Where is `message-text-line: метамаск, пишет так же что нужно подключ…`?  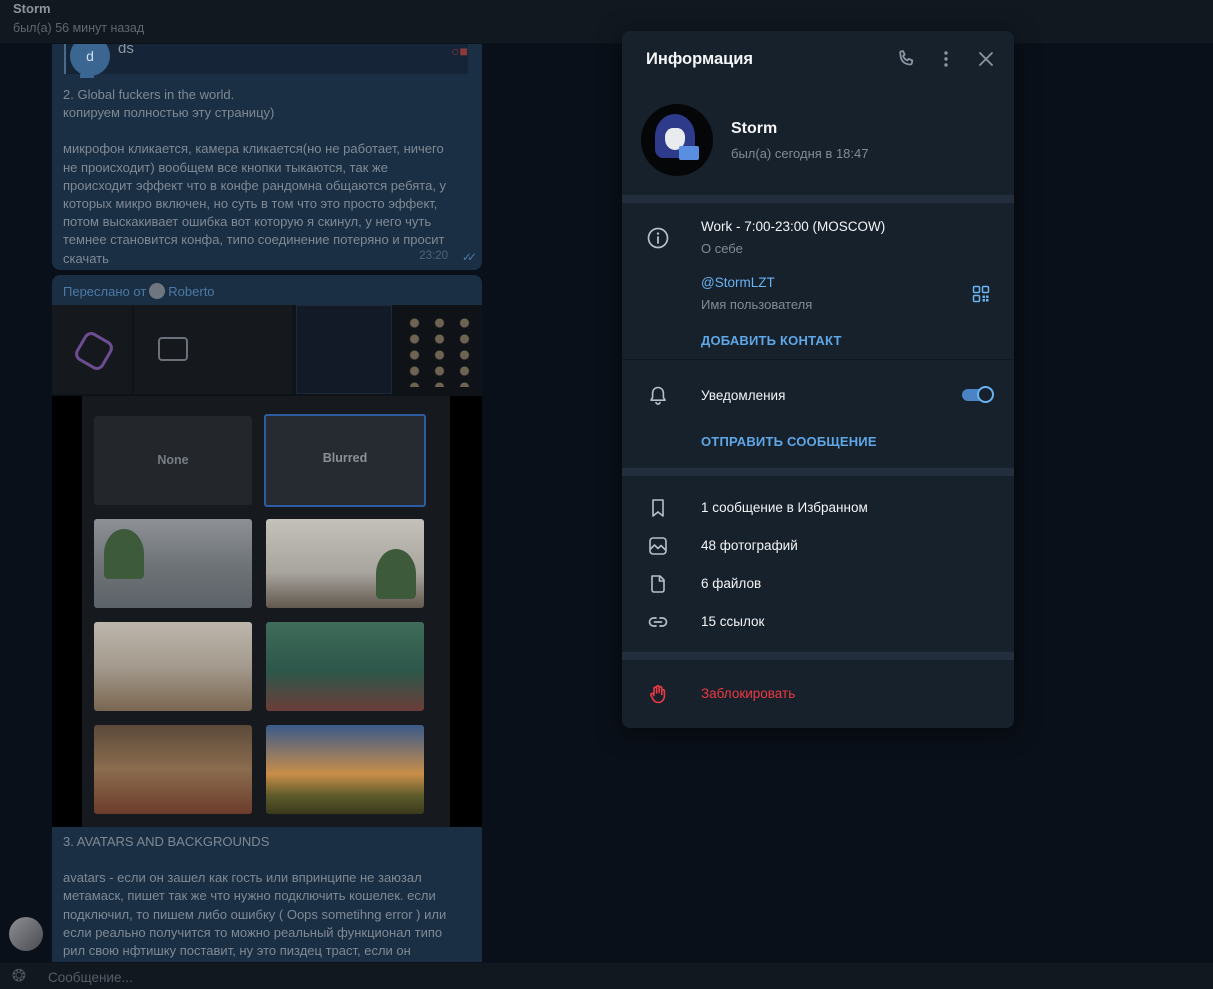 message-text-line: метамаск, пишет так же что нужно подключ… is located at coordinates (249, 896).